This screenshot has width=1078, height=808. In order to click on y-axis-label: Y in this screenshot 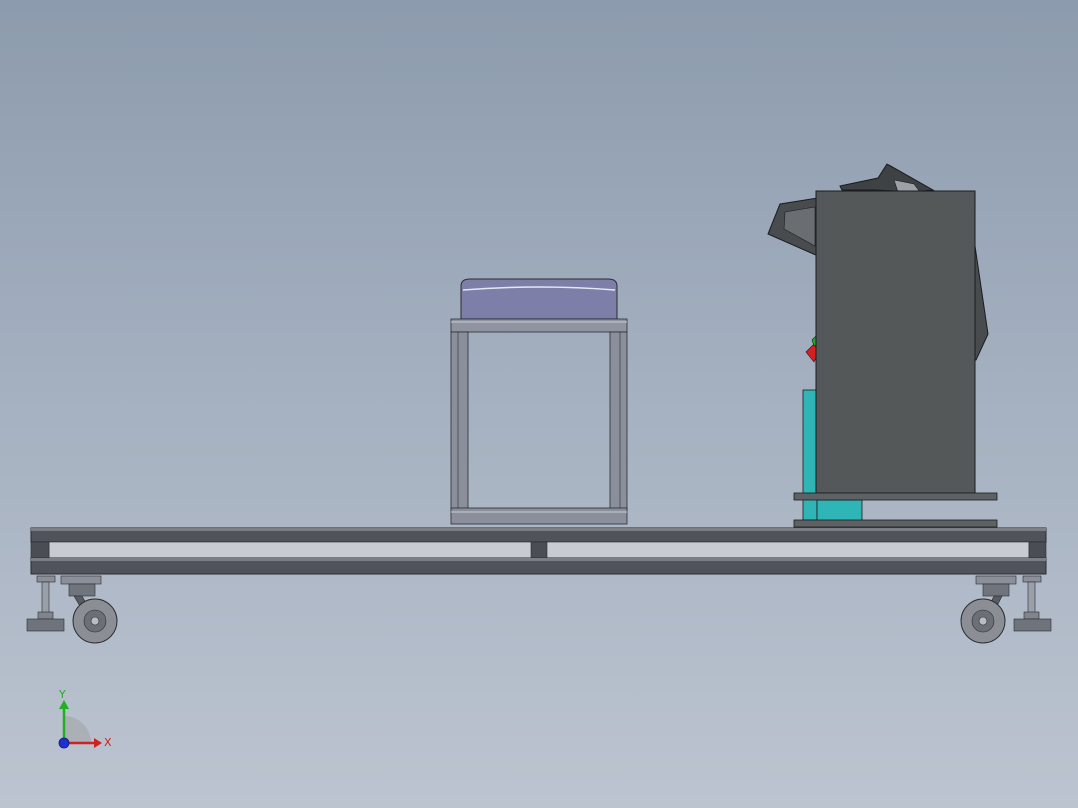, I will do `click(62, 694)`.